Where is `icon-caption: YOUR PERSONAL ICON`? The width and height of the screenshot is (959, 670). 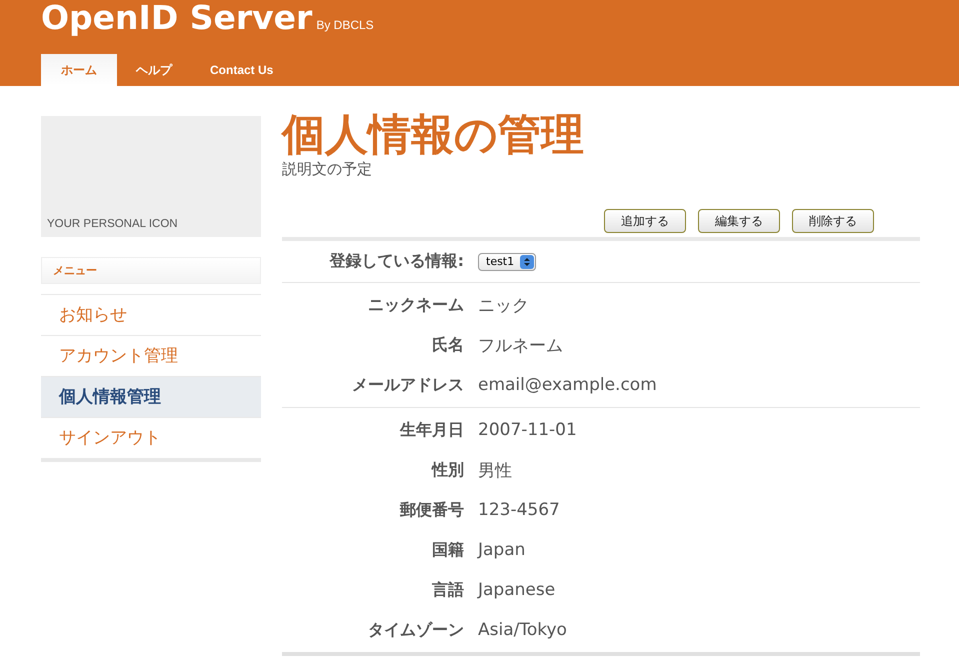
icon-caption: YOUR PERSONAL ICON is located at coordinates (112, 224).